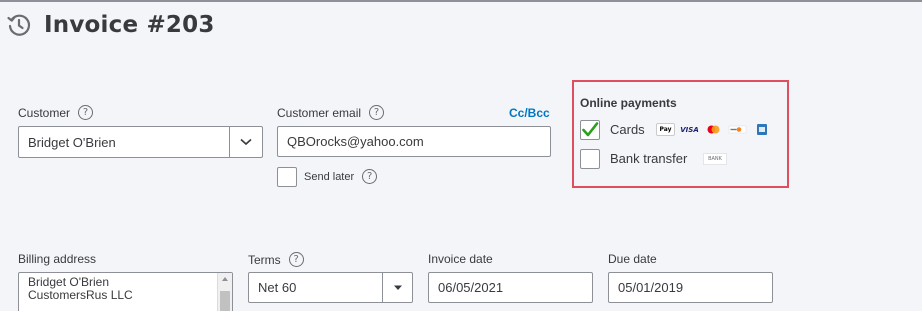 Image resolution: width=922 pixels, height=311 pixels. What do you see at coordinates (651, 287) in the screenshot?
I see `due-date-value: 05/01/2019` at bounding box center [651, 287].